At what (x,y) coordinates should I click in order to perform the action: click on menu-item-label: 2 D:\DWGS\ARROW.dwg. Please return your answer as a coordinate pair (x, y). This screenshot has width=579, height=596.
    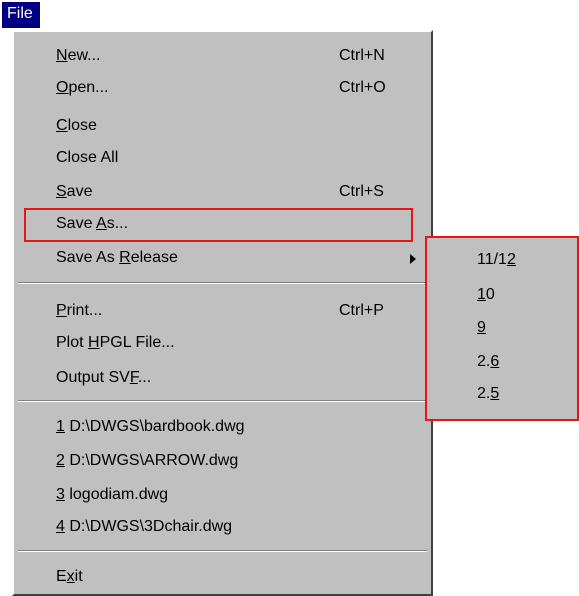
    Looking at the image, I should click on (147, 460).